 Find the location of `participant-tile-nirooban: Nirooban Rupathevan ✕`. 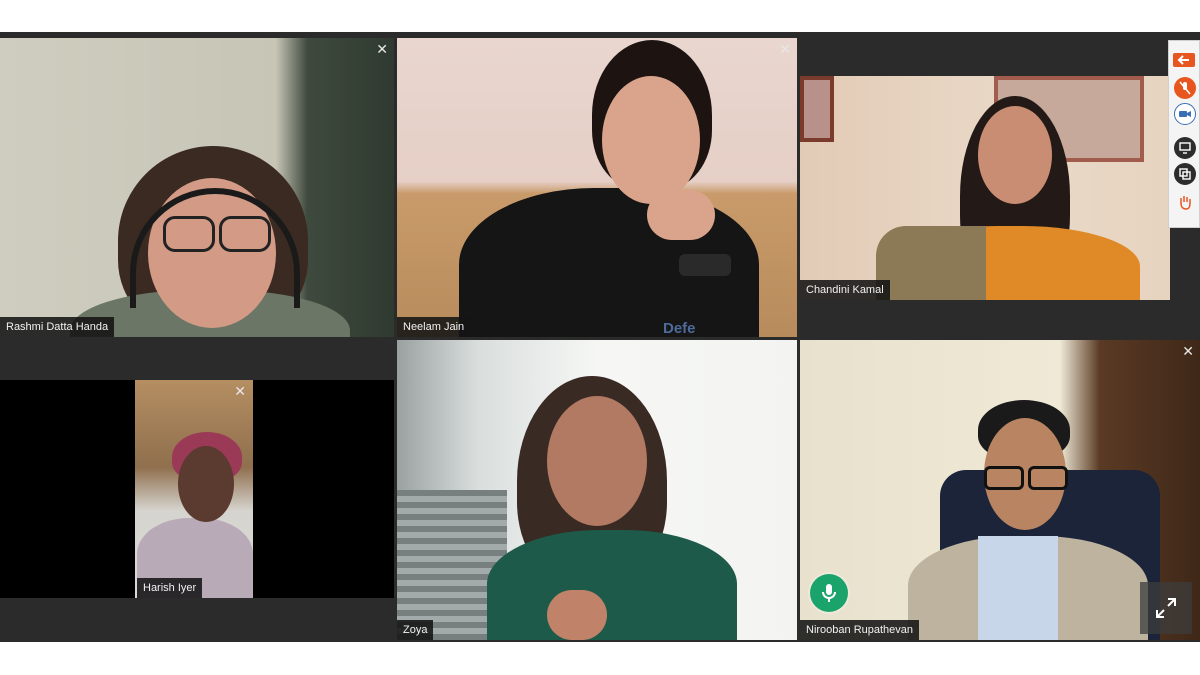

participant-tile-nirooban: Nirooban Rupathevan ✕ is located at coordinates (1000, 490).